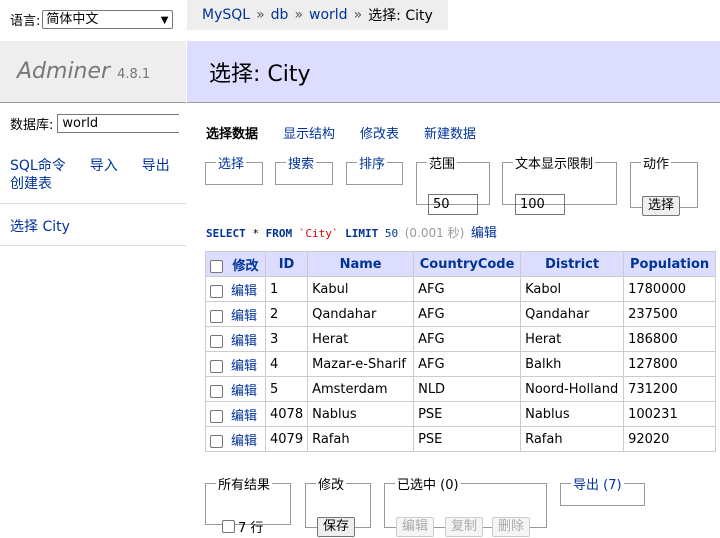 This screenshot has width=720, height=538. What do you see at coordinates (286, 389) in the screenshot?
I see `cell-id: 5` at bounding box center [286, 389].